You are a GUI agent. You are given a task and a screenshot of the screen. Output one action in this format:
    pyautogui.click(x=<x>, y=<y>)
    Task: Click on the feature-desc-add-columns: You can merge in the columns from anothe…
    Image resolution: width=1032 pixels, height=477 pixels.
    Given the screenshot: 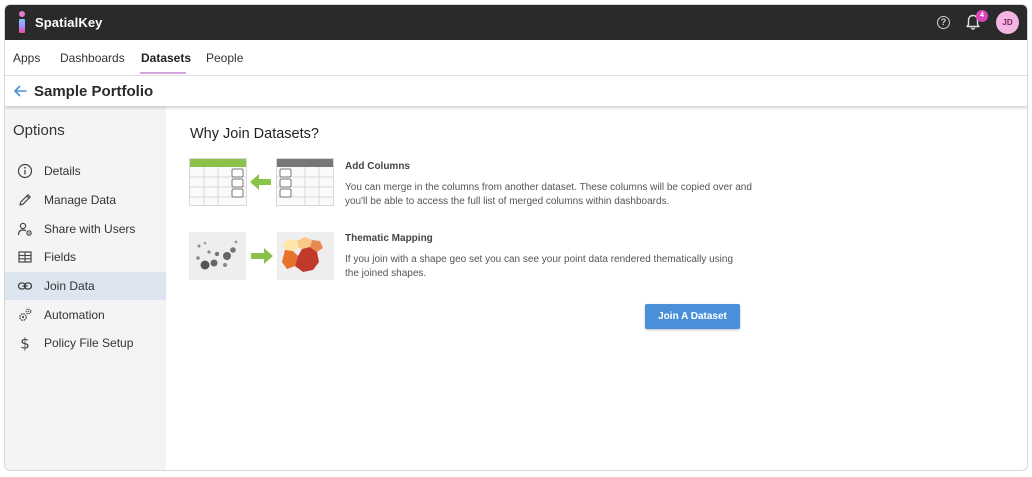 What is the action you would take?
    pyautogui.click(x=548, y=194)
    